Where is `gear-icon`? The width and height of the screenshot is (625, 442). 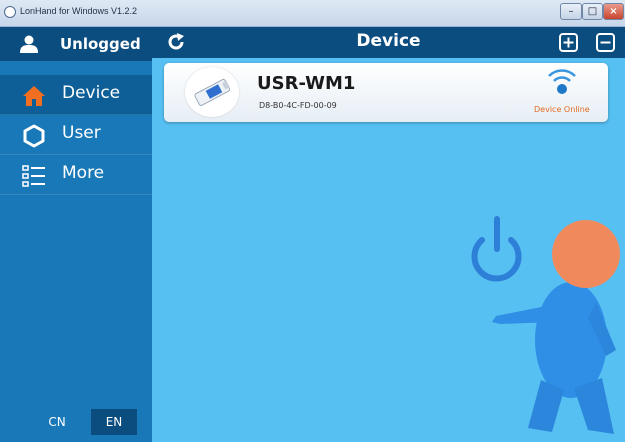 gear-icon is located at coordinates (34, 136).